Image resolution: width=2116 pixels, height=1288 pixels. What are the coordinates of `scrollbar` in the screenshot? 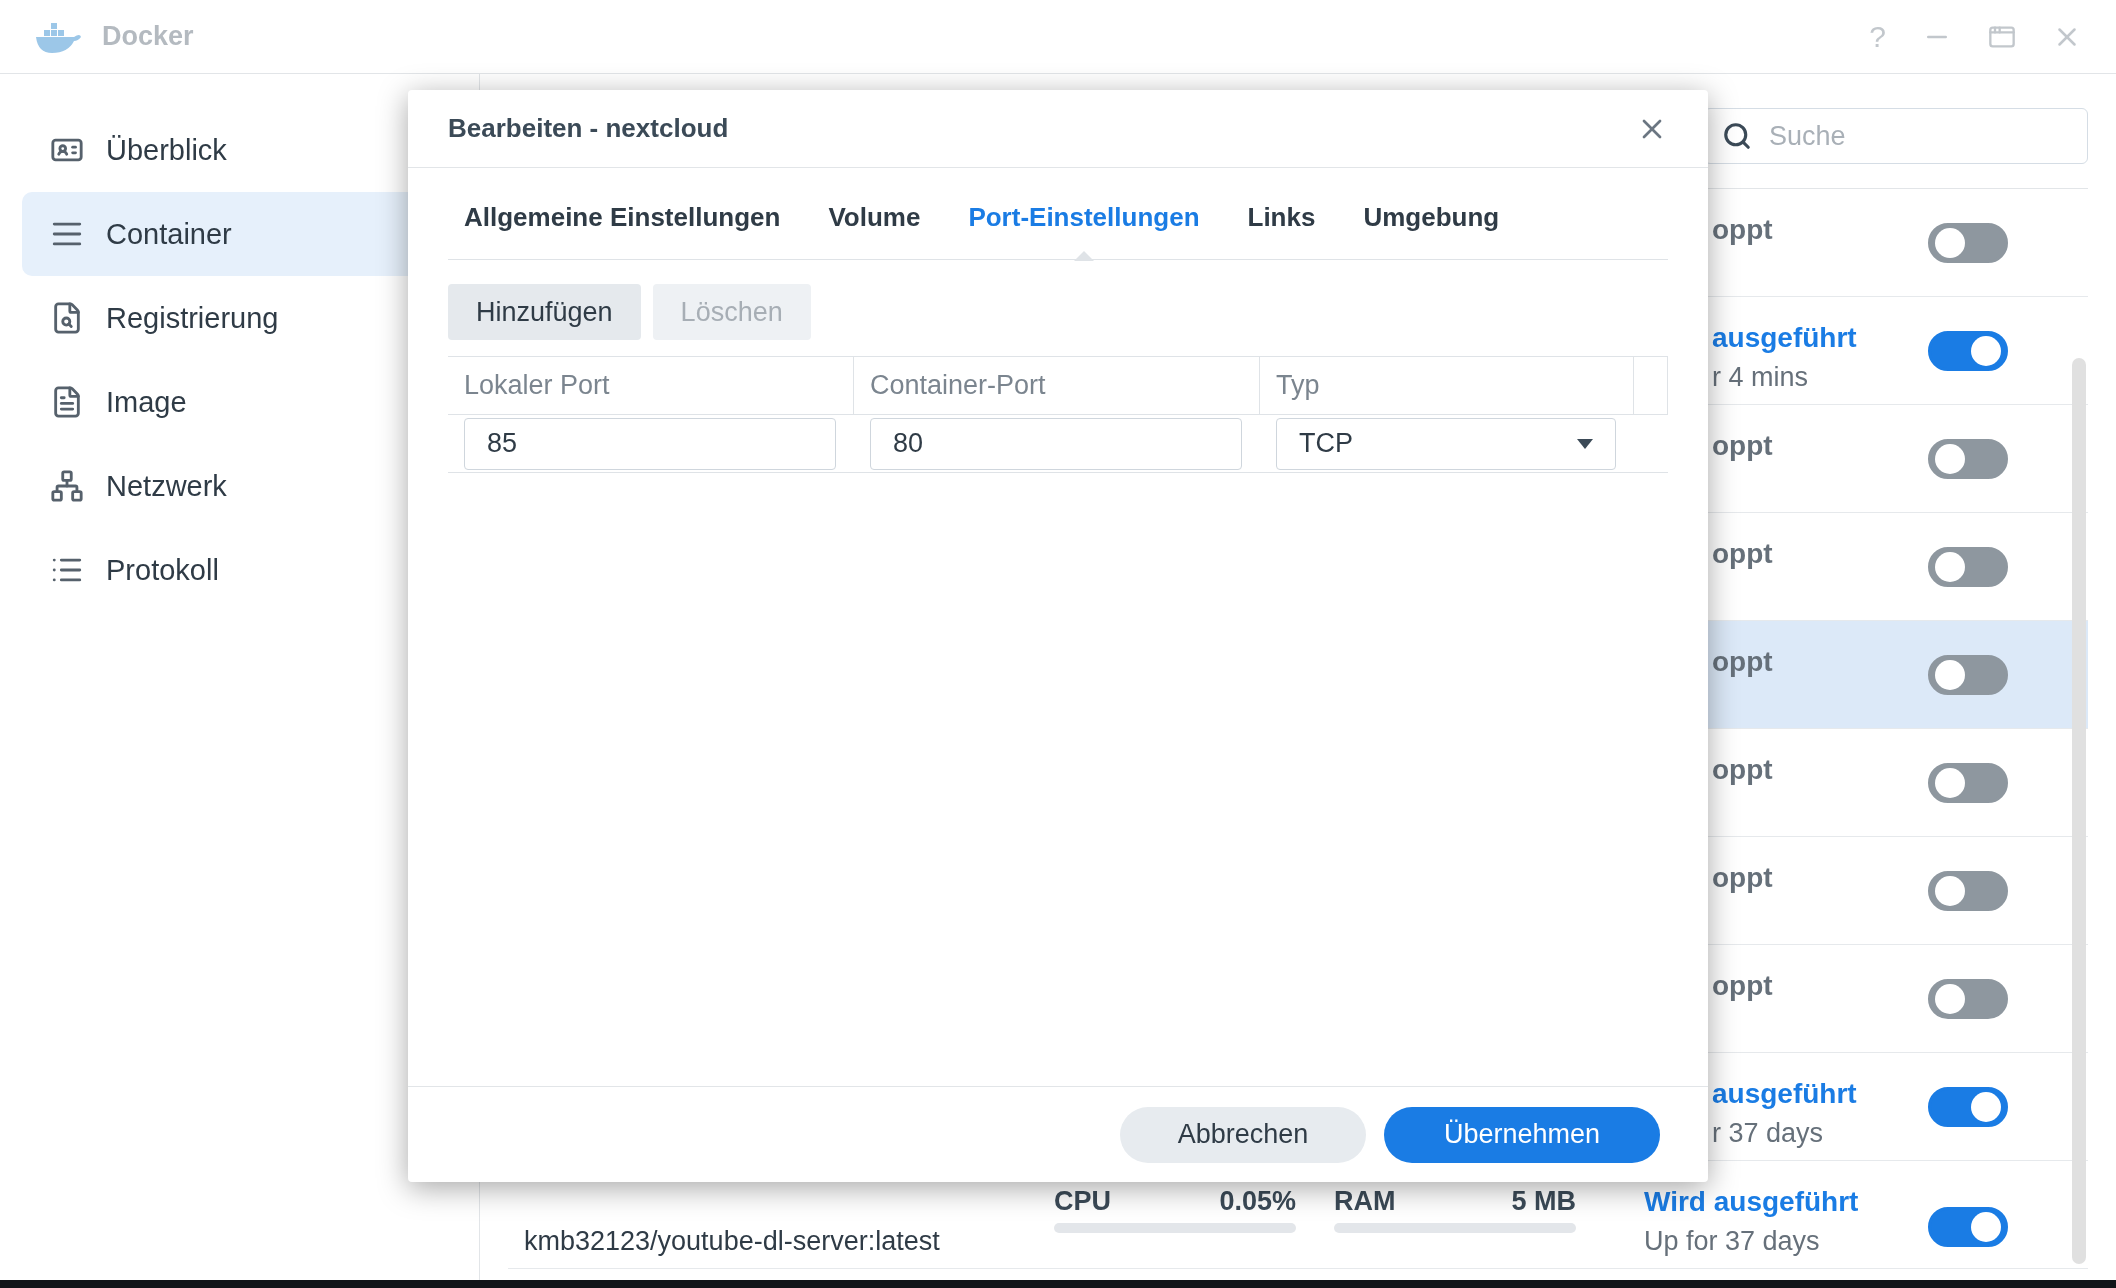 It's located at (2079, 811).